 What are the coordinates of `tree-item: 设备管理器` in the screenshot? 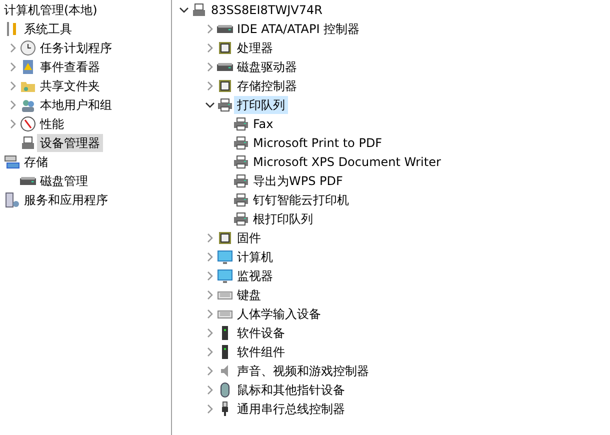 It's located at (70, 143).